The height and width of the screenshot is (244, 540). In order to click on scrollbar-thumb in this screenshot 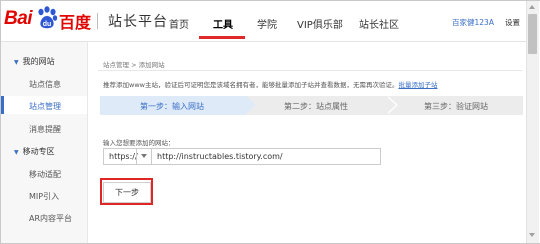, I will do `click(532, 34)`.